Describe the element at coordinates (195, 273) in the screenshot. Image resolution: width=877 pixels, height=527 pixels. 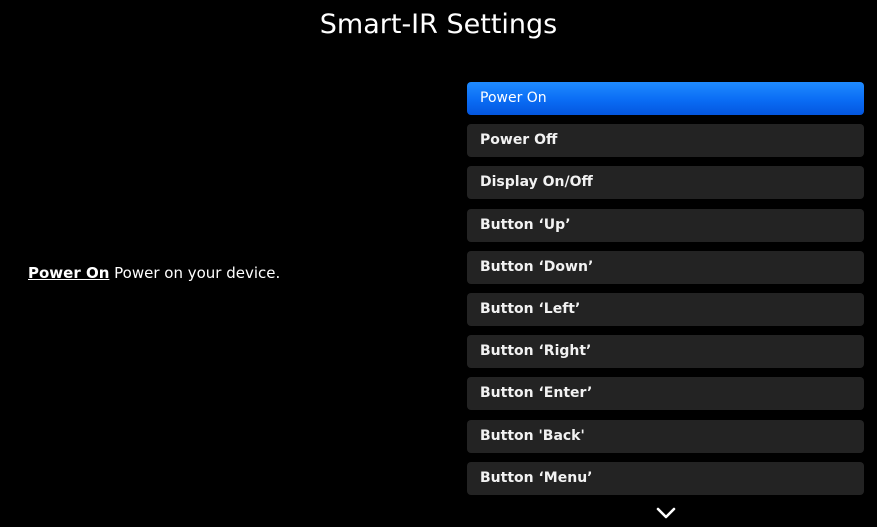
I see `description-text: Power on your device.` at that location.